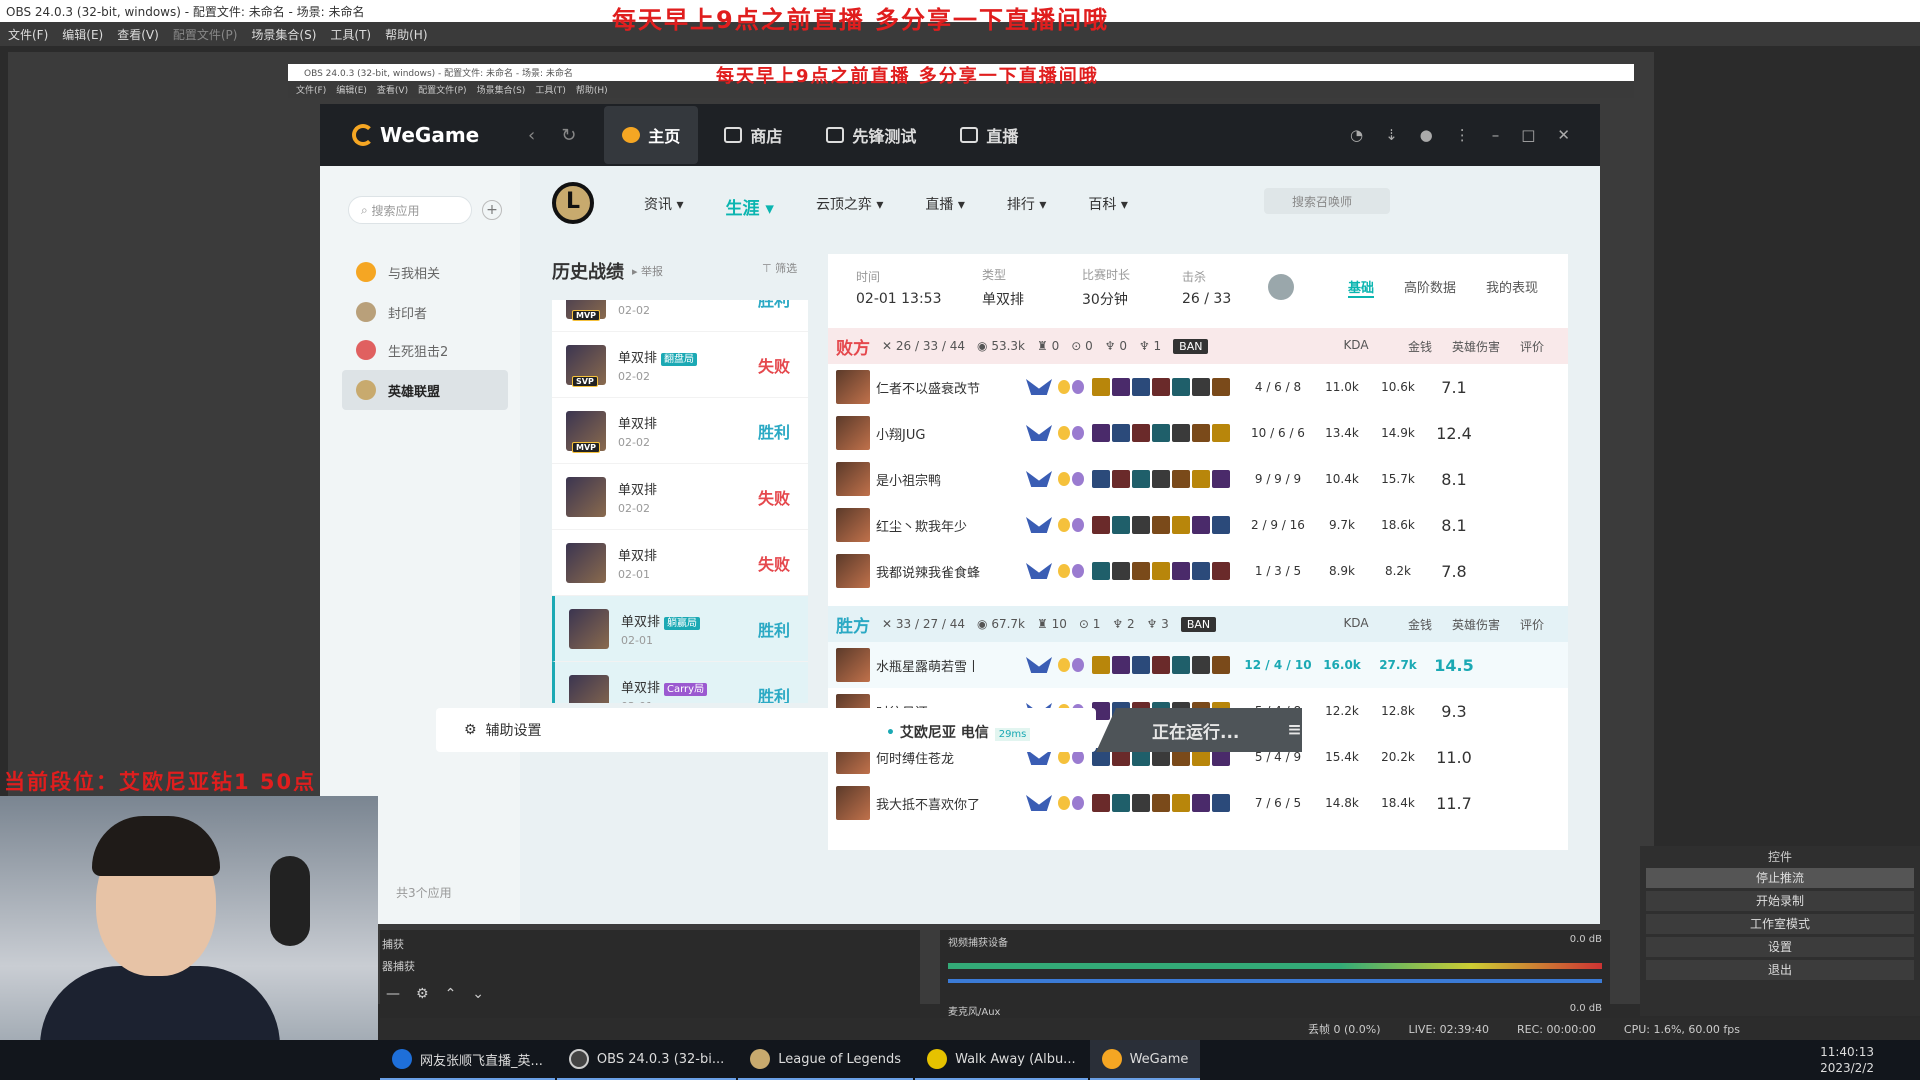  What do you see at coordinates (1281, 287) in the screenshot?
I see `replay-play-icon` at bounding box center [1281, 287].